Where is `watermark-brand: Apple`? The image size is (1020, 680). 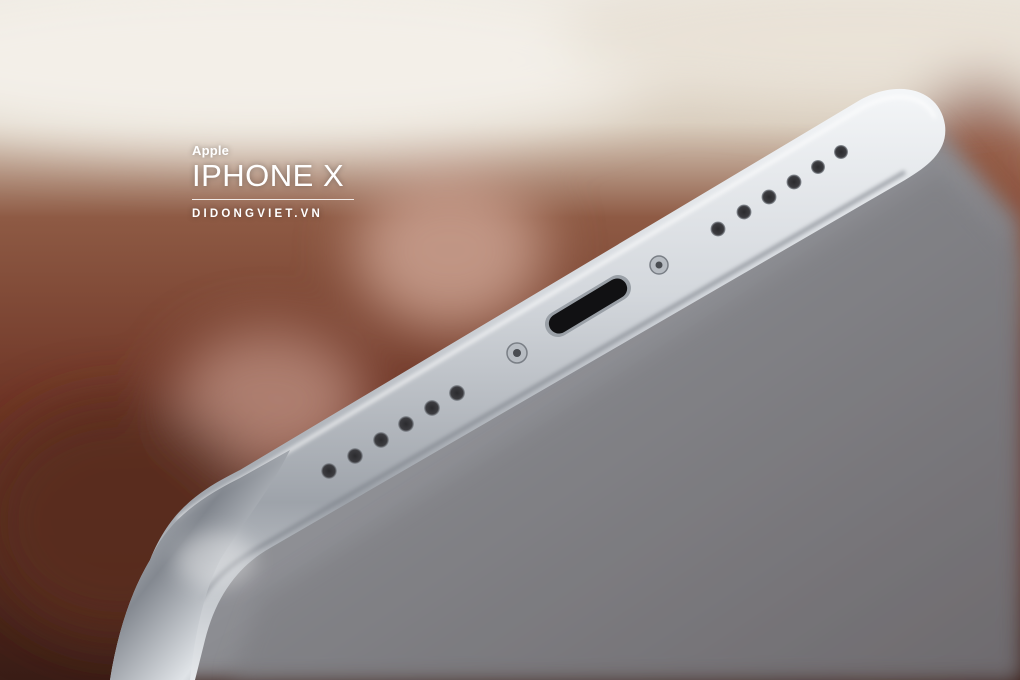
watermark-brand: Apple is located at coordinates (211, 150).